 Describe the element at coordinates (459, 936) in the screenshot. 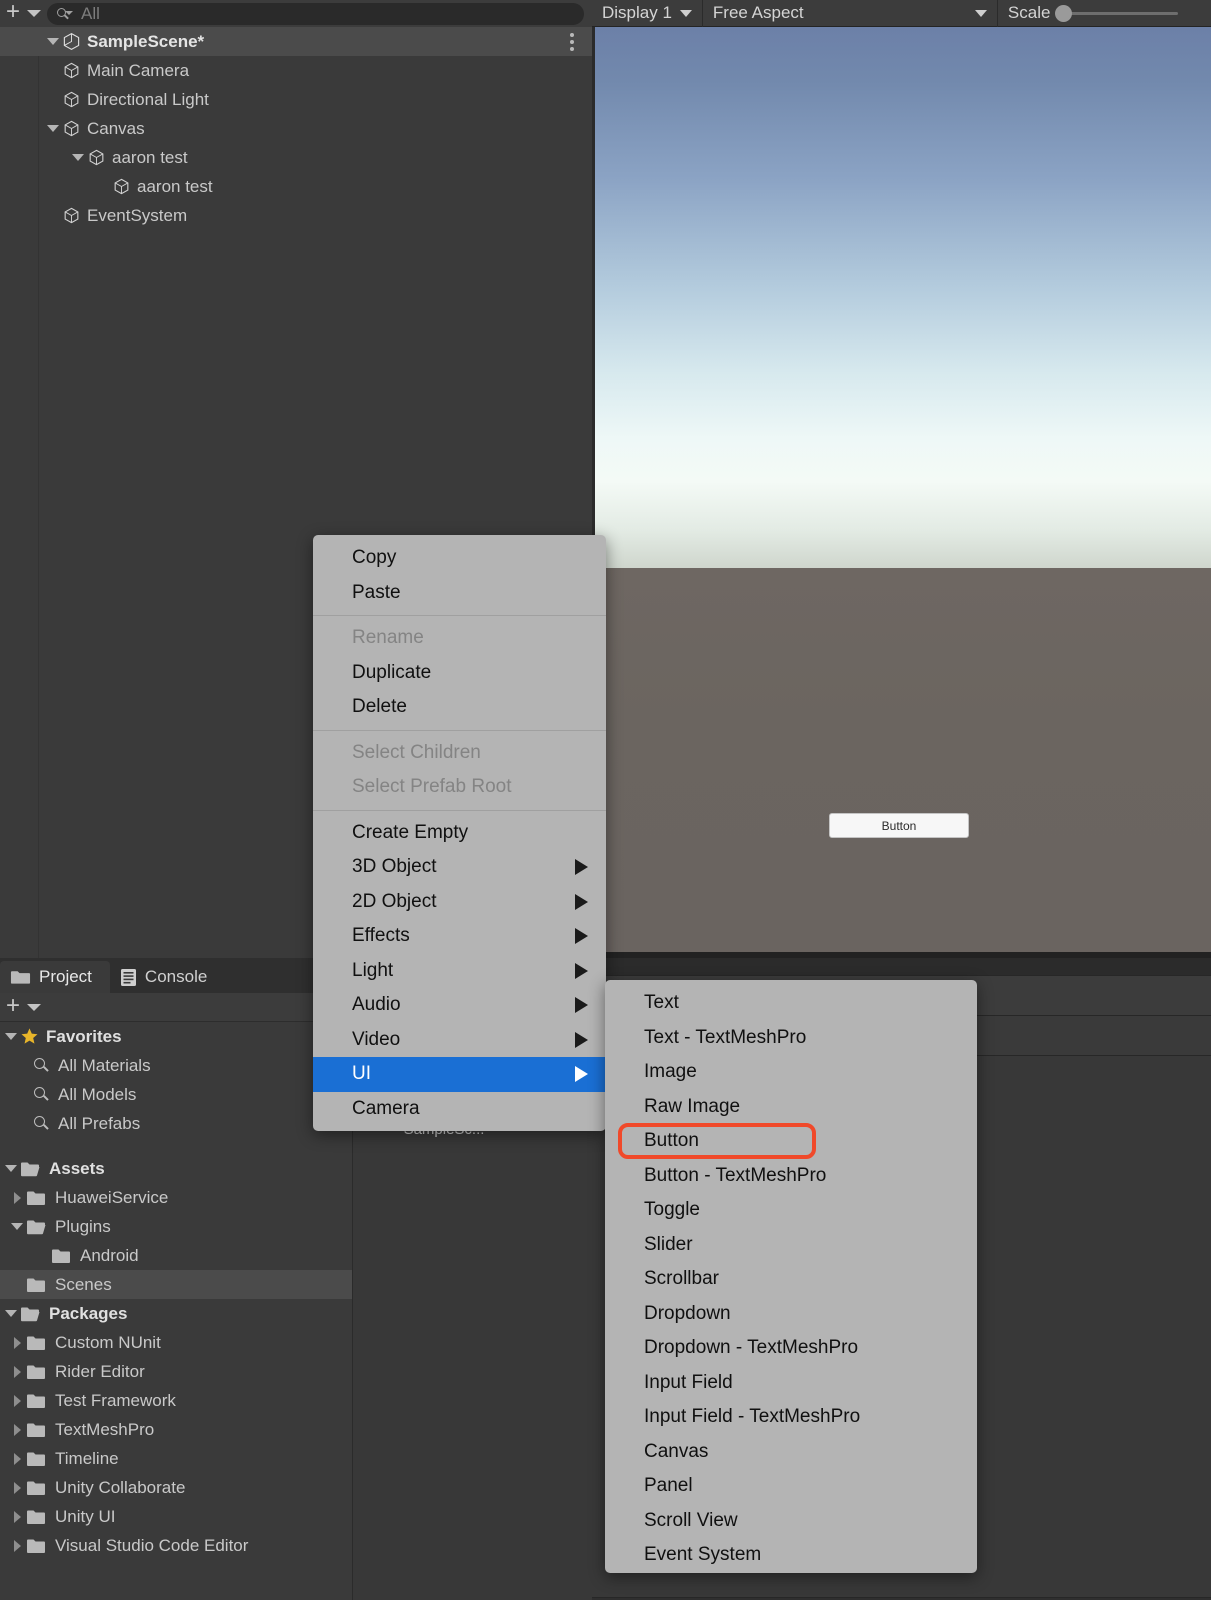

I see `context-menu-item: Effects` at that location.